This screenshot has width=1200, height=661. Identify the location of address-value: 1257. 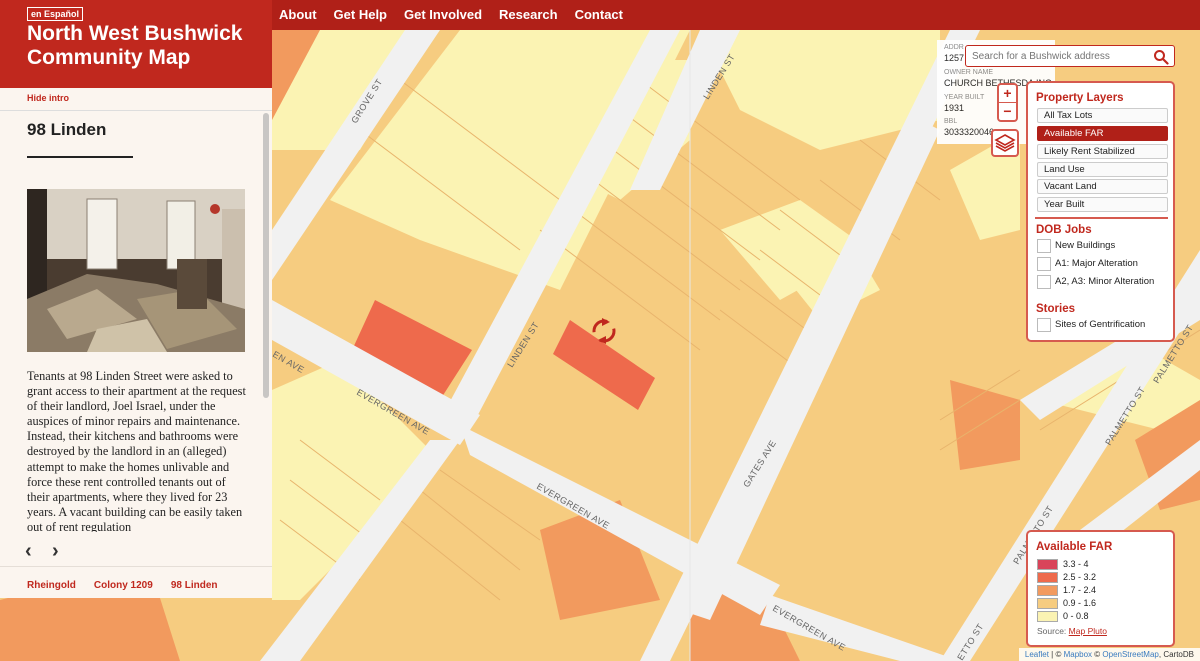
(954, 58).